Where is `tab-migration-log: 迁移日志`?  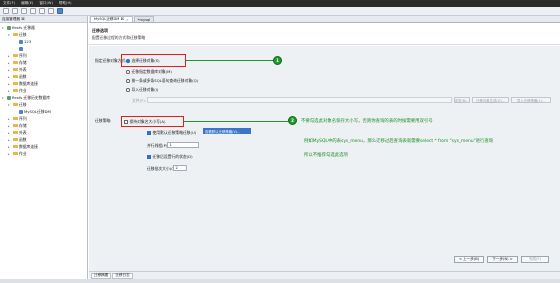
tab-migration-log: 迁移日志 is located at coordinates (122, 275).